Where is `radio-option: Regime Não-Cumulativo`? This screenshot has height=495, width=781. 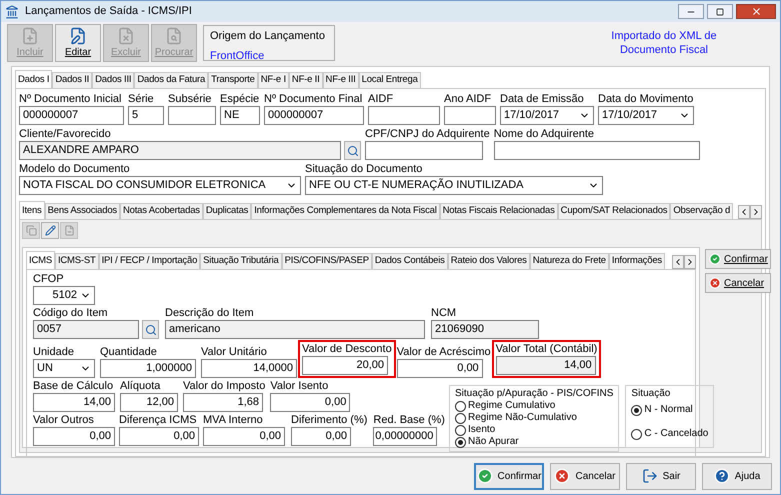 radio-option: Regime Não-Cumulativo is located at coordinates (516, 418).